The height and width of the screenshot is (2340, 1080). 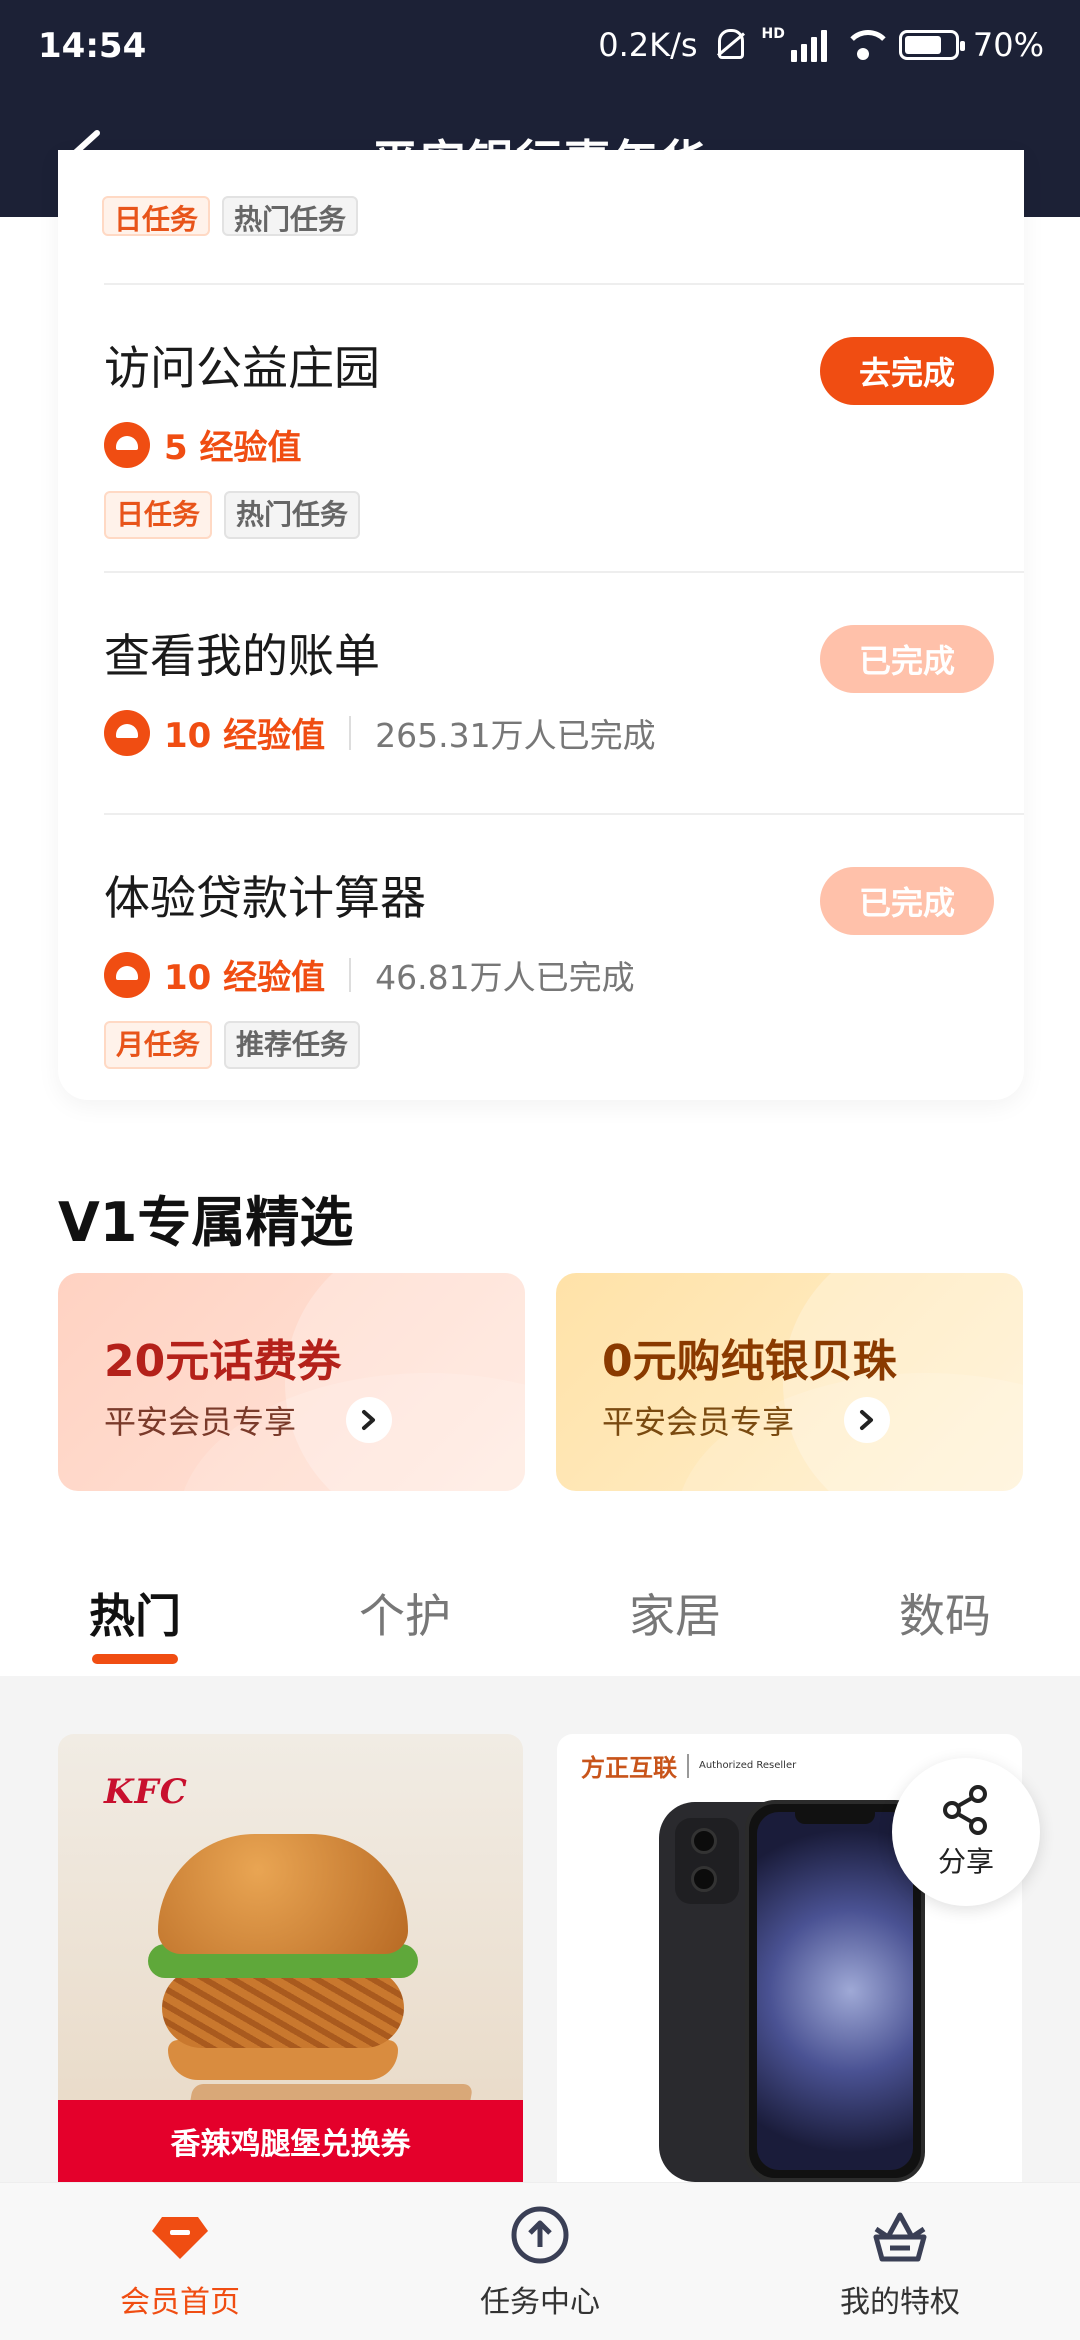 What do you see at coordinates (564, 1045) in the screenshot?
I see `task-tags: 月任务 推荐任务` at bounding box center [564, 1045].